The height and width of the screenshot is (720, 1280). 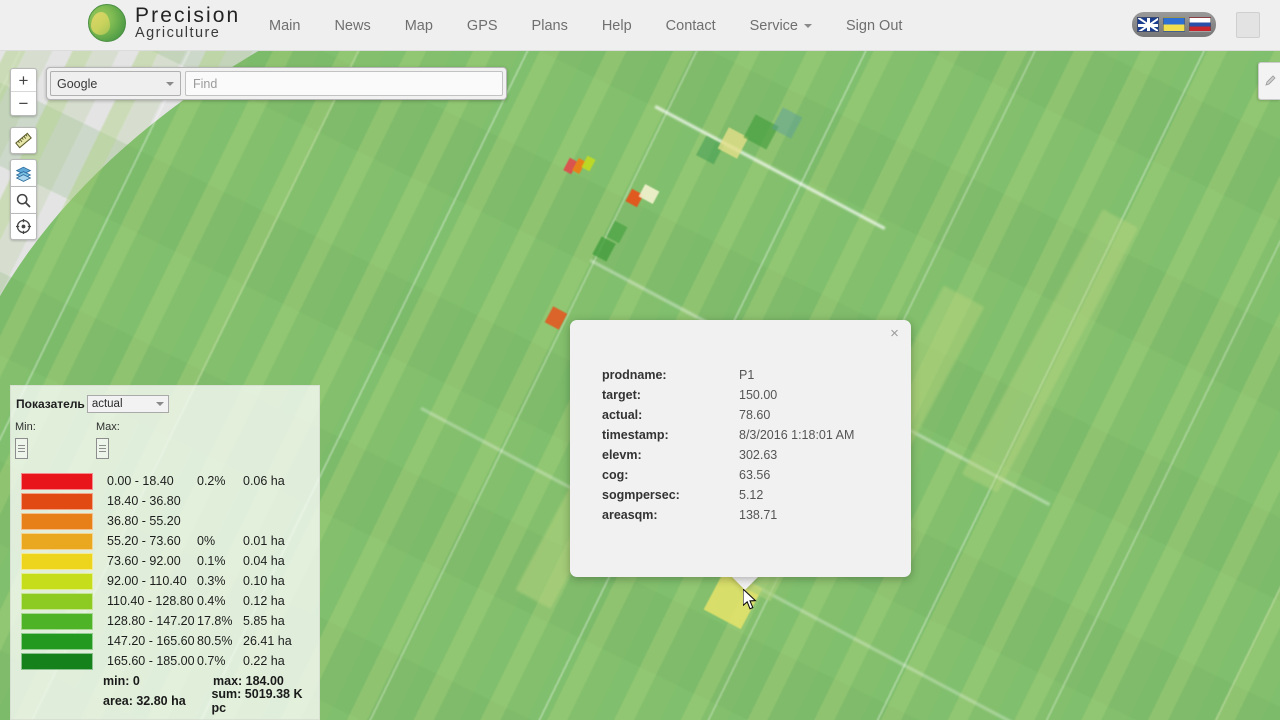 I want to click on legend-row: 73.60 - 92.00 0.1% 0.04 ha, so click(x=165, y=561).